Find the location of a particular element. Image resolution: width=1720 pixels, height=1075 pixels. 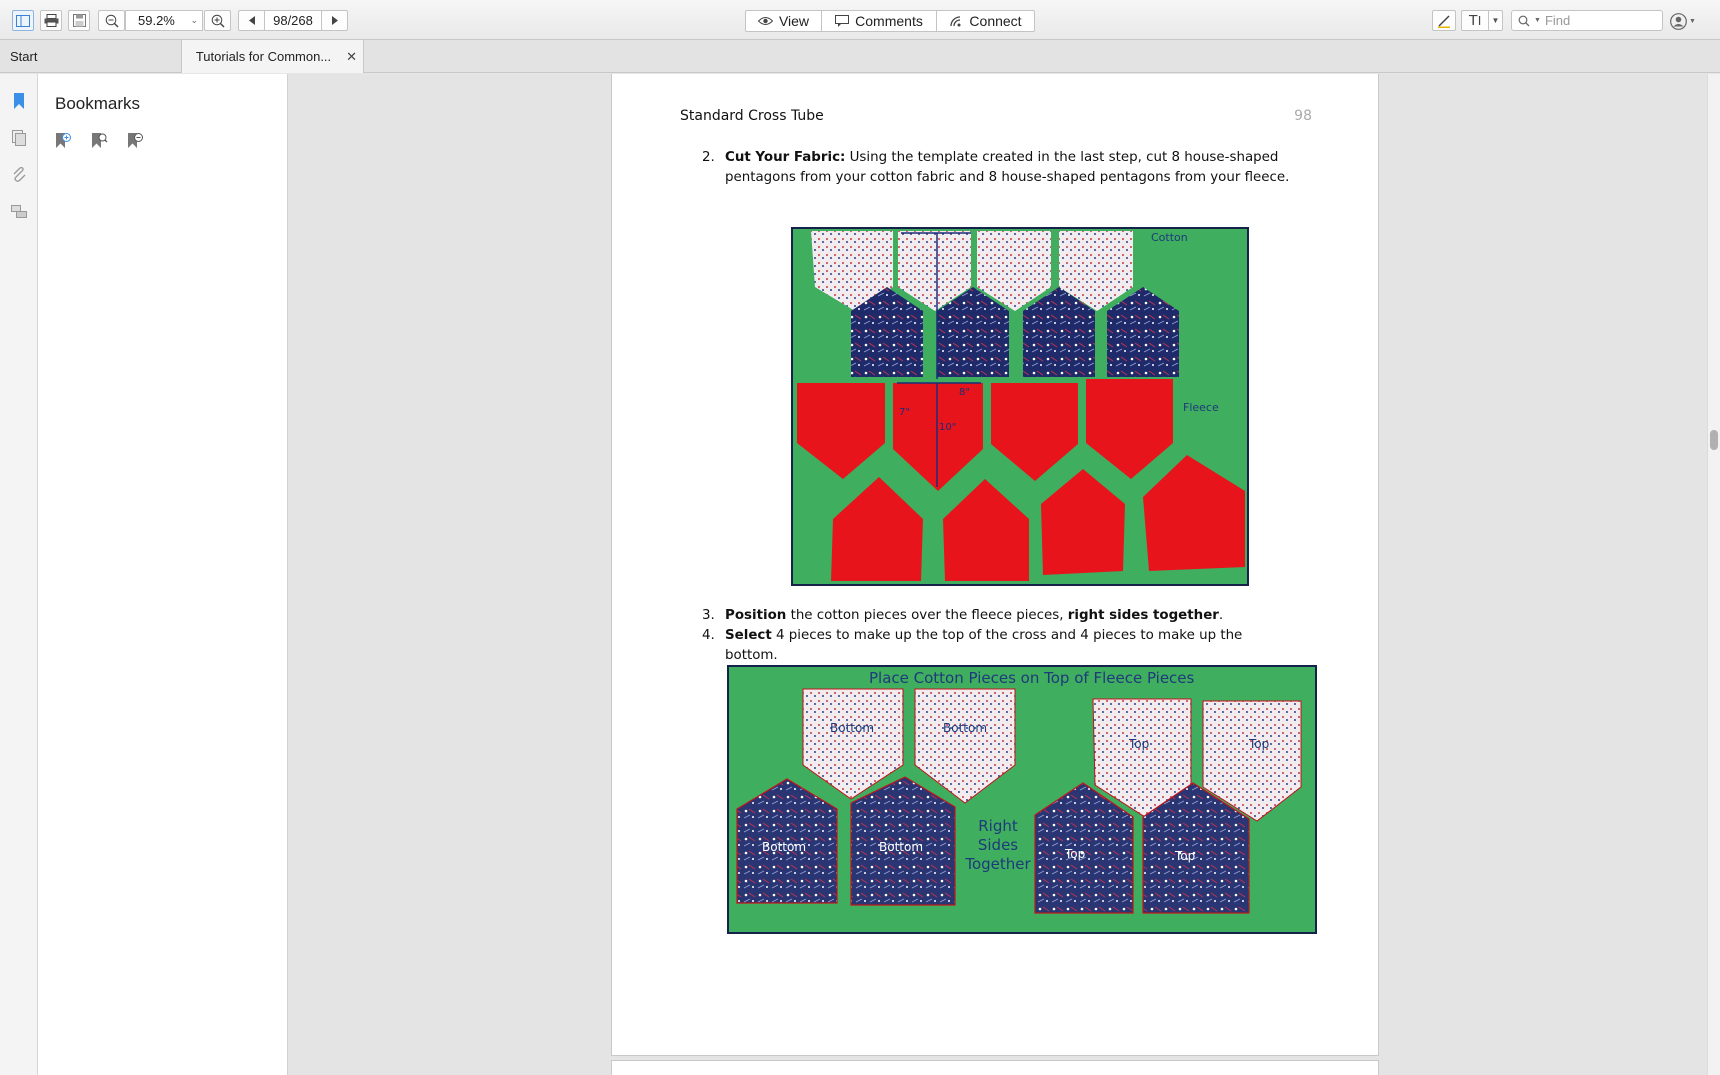

sidebar-icon is located at coordinates (23, 20).